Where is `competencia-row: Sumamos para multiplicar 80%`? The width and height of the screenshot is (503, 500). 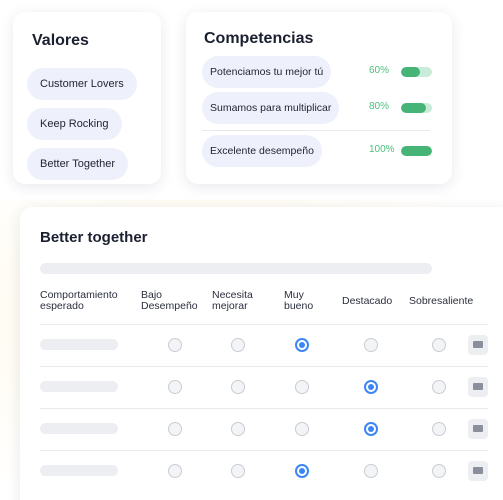 competencia-row: Sumamos para multiplicar 80% is located at coordinates (321, 108).